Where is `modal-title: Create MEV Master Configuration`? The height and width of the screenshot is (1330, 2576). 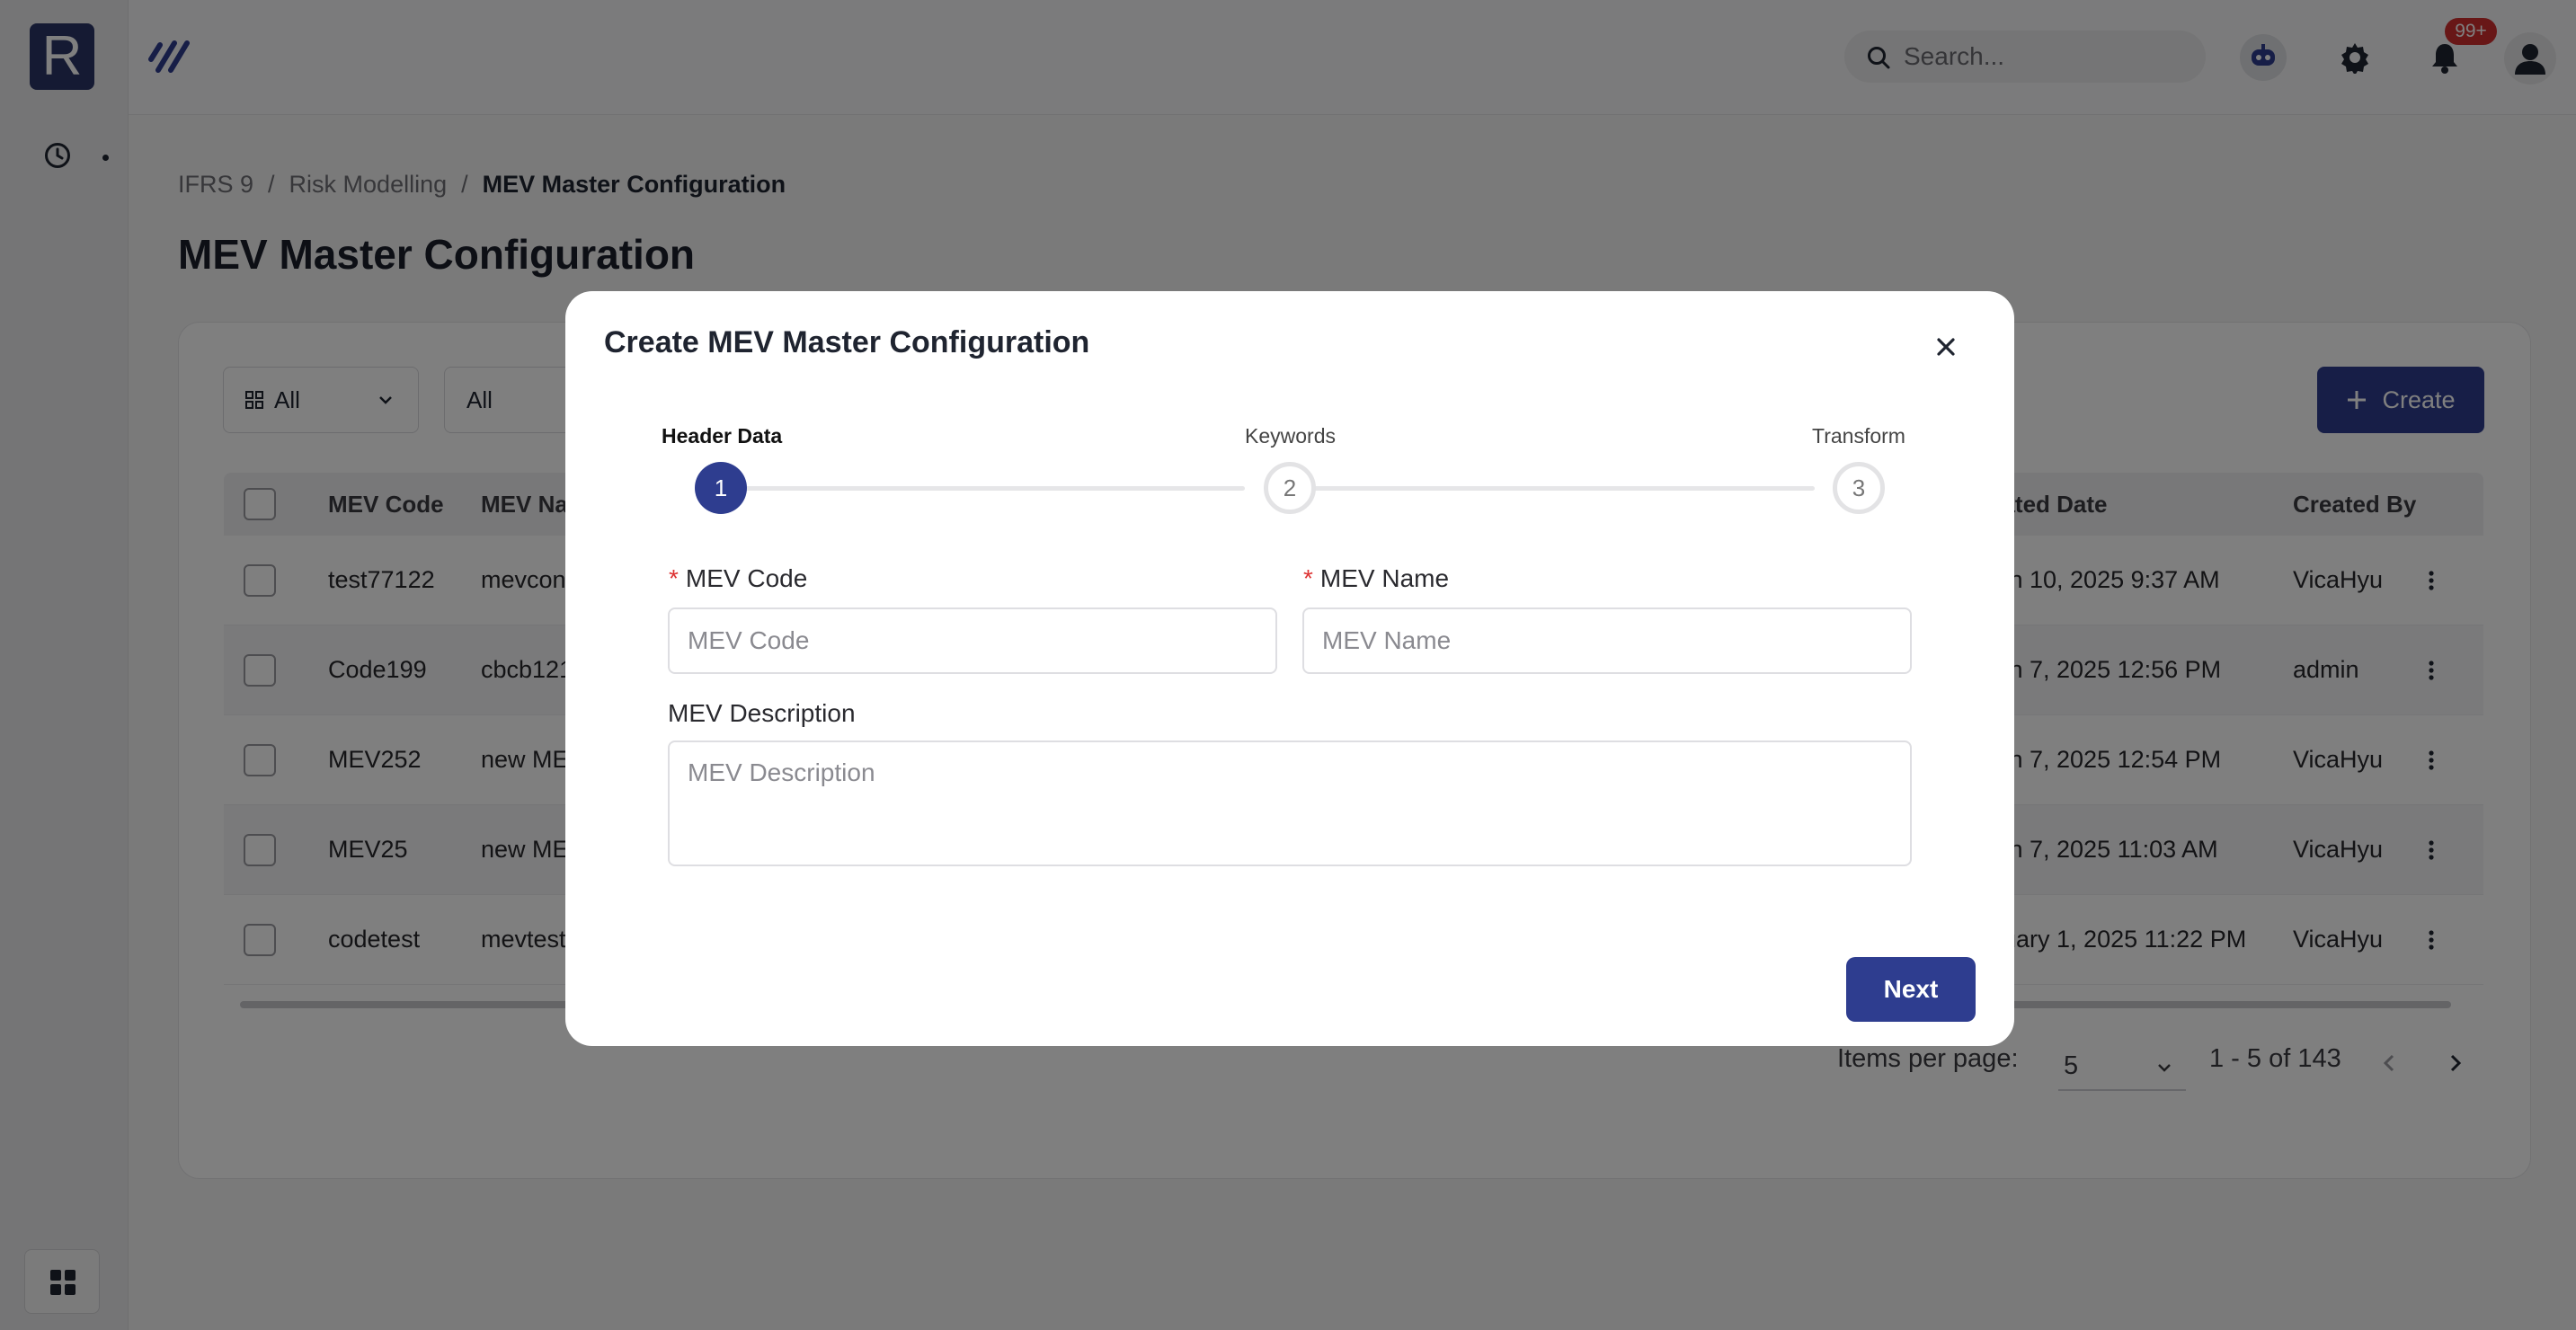 modal-title: Create MEV Master Configuration is located at coordinates (847, 342).